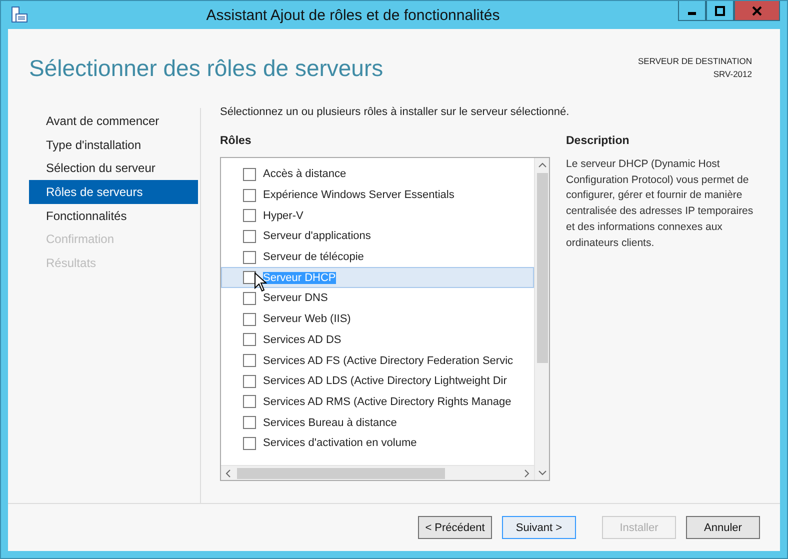  I want to click on close-button, so click(757, 11).